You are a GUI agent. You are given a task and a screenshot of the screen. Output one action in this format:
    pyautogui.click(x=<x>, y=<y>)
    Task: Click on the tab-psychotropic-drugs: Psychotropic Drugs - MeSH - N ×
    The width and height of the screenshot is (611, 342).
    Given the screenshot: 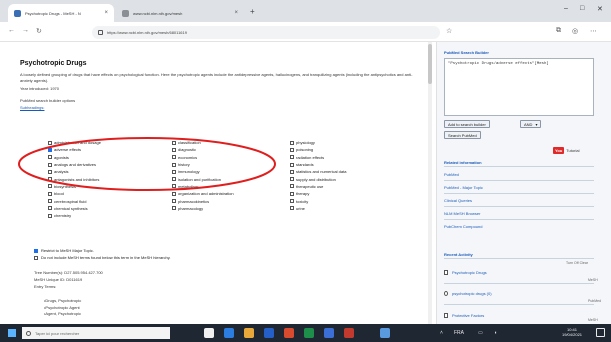 What is the action you would take?
    pyautogui.click(x=61, y=13)
    